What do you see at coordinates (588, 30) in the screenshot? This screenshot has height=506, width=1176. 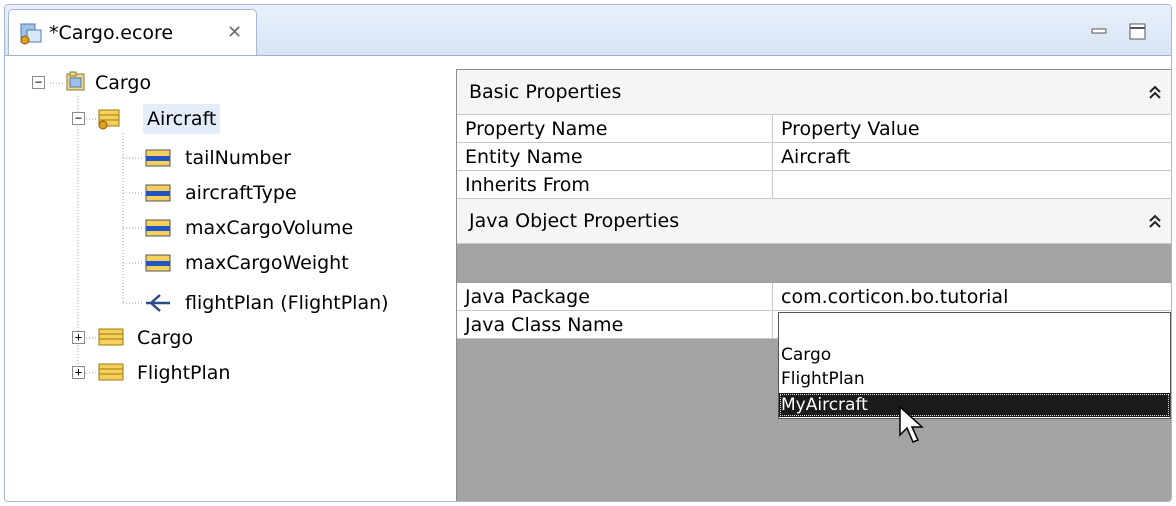 I see `editor-tab-bar: *Cargo.ecore ✕` at bounding box center [588, 30].